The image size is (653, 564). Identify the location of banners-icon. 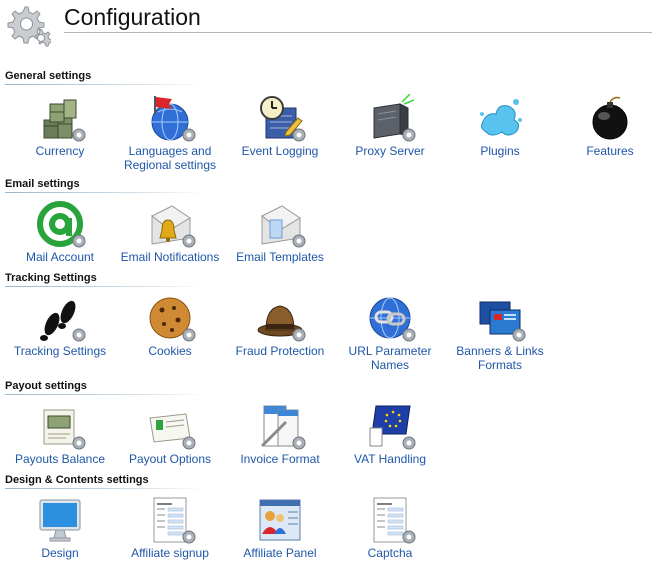
(501, 318).